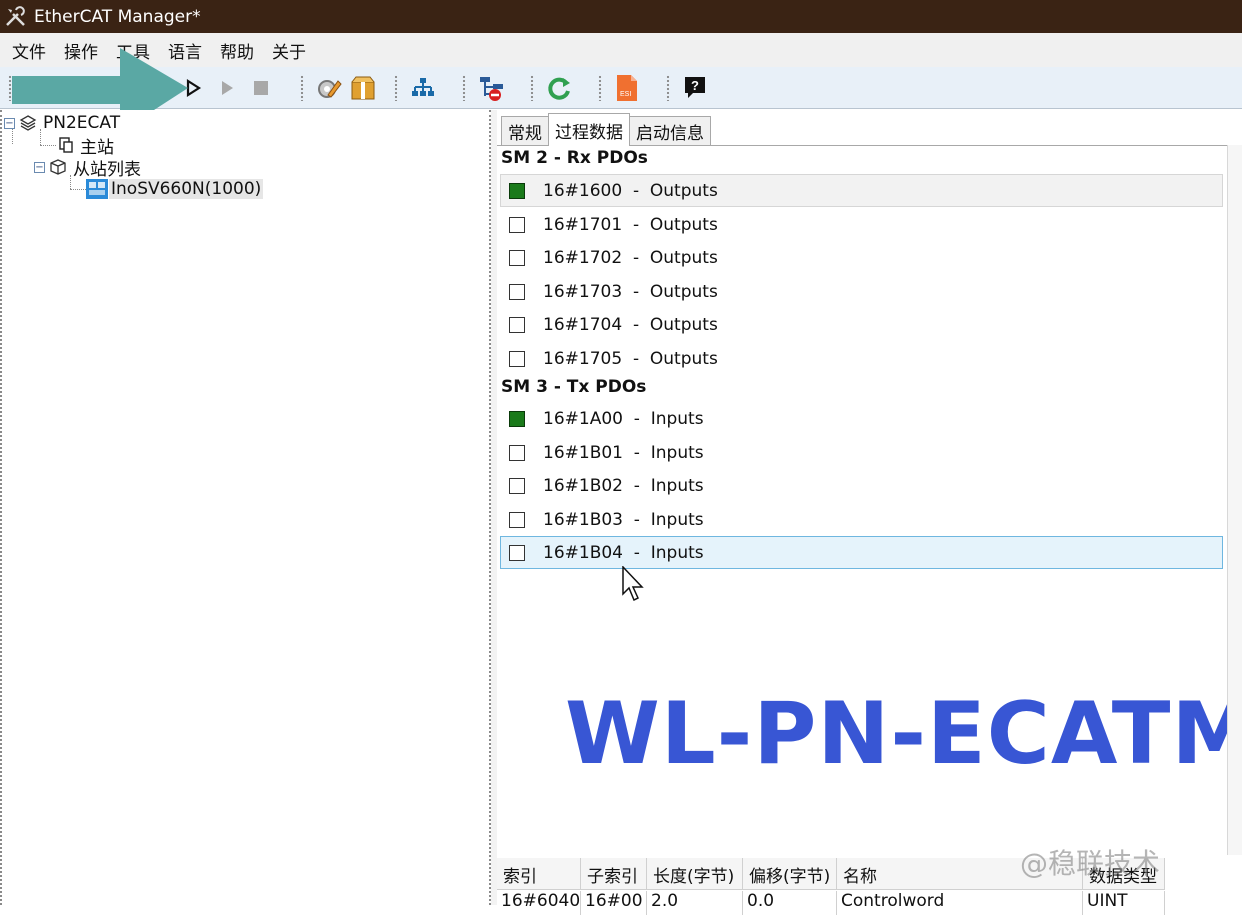  What do you see at coordinates (695, 874) in the screenshot?
I see `column-header-length: 长度(字节)` at bounding box center [695, 874].